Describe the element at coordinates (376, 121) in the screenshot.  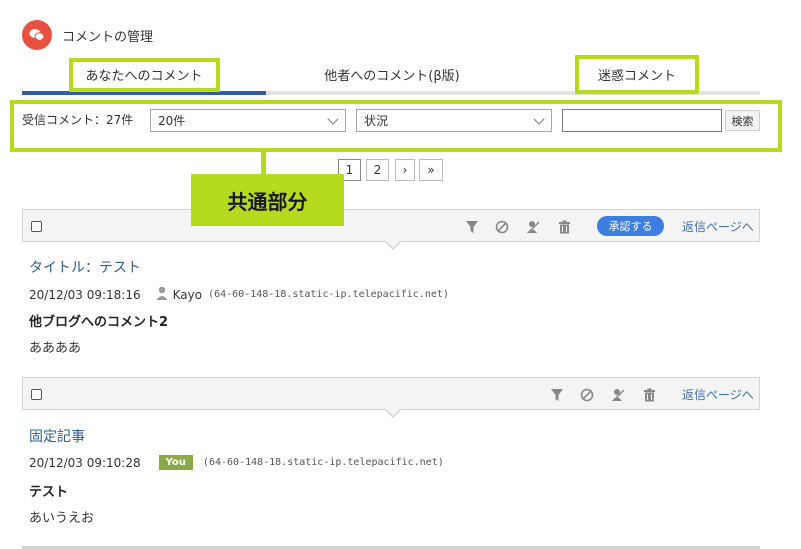
I see `status-value: 状況` at that location.